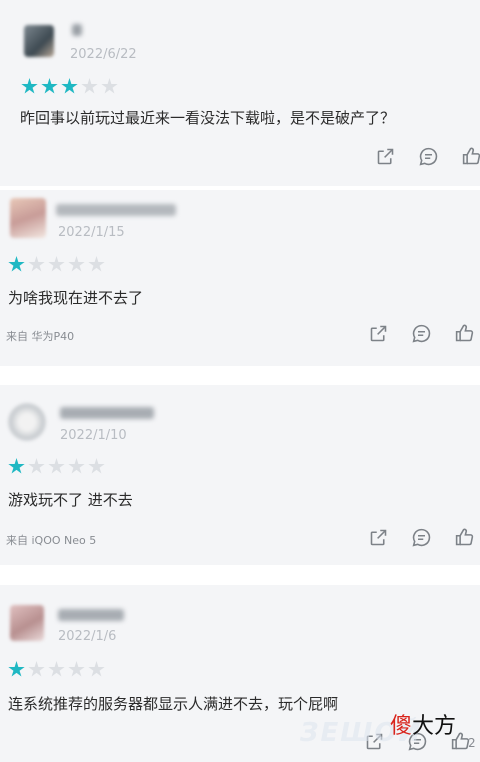 This screenshot has height=762, width=480. Describe the element at coordinates (472, 743) in the screenshot. I see `like-count: 2` at that location.